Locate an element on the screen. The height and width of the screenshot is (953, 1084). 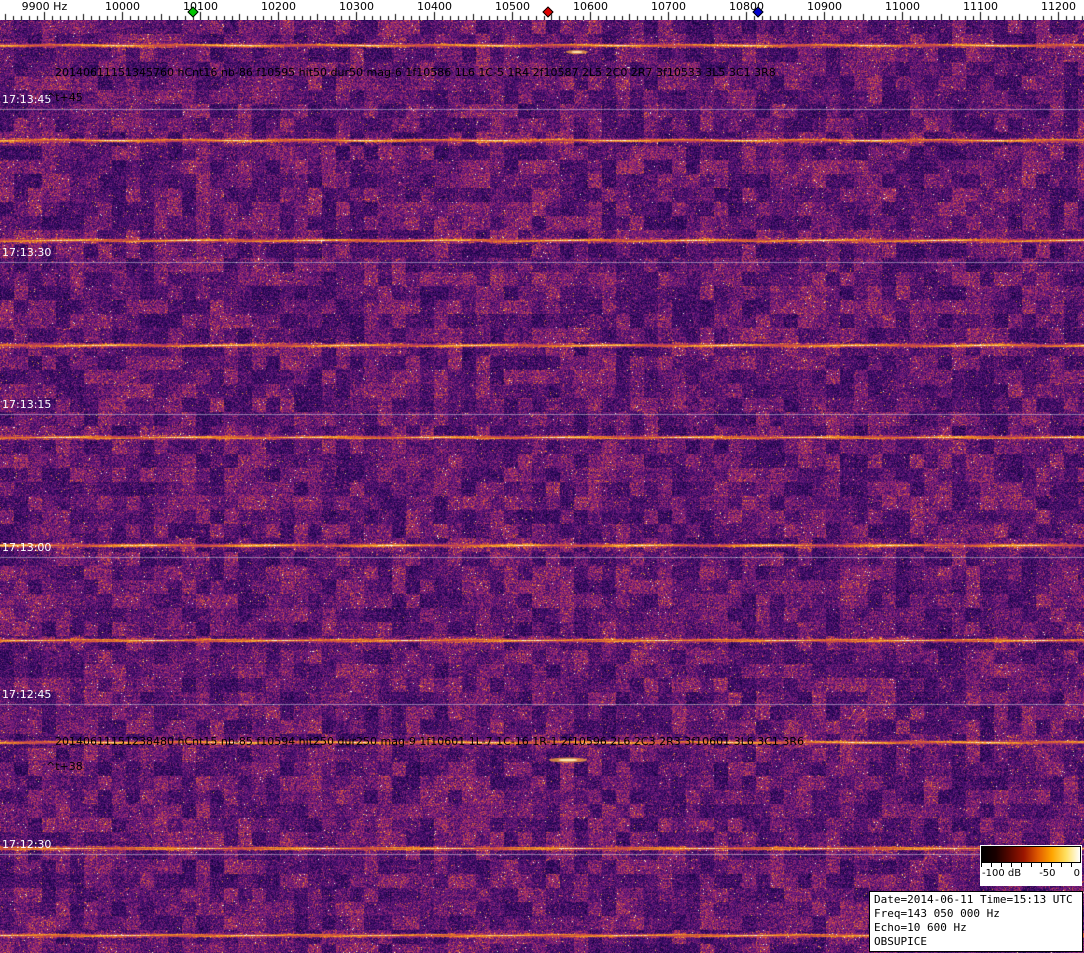
time-tick-label: 17:13:15 is located at coordinates (27, 404).